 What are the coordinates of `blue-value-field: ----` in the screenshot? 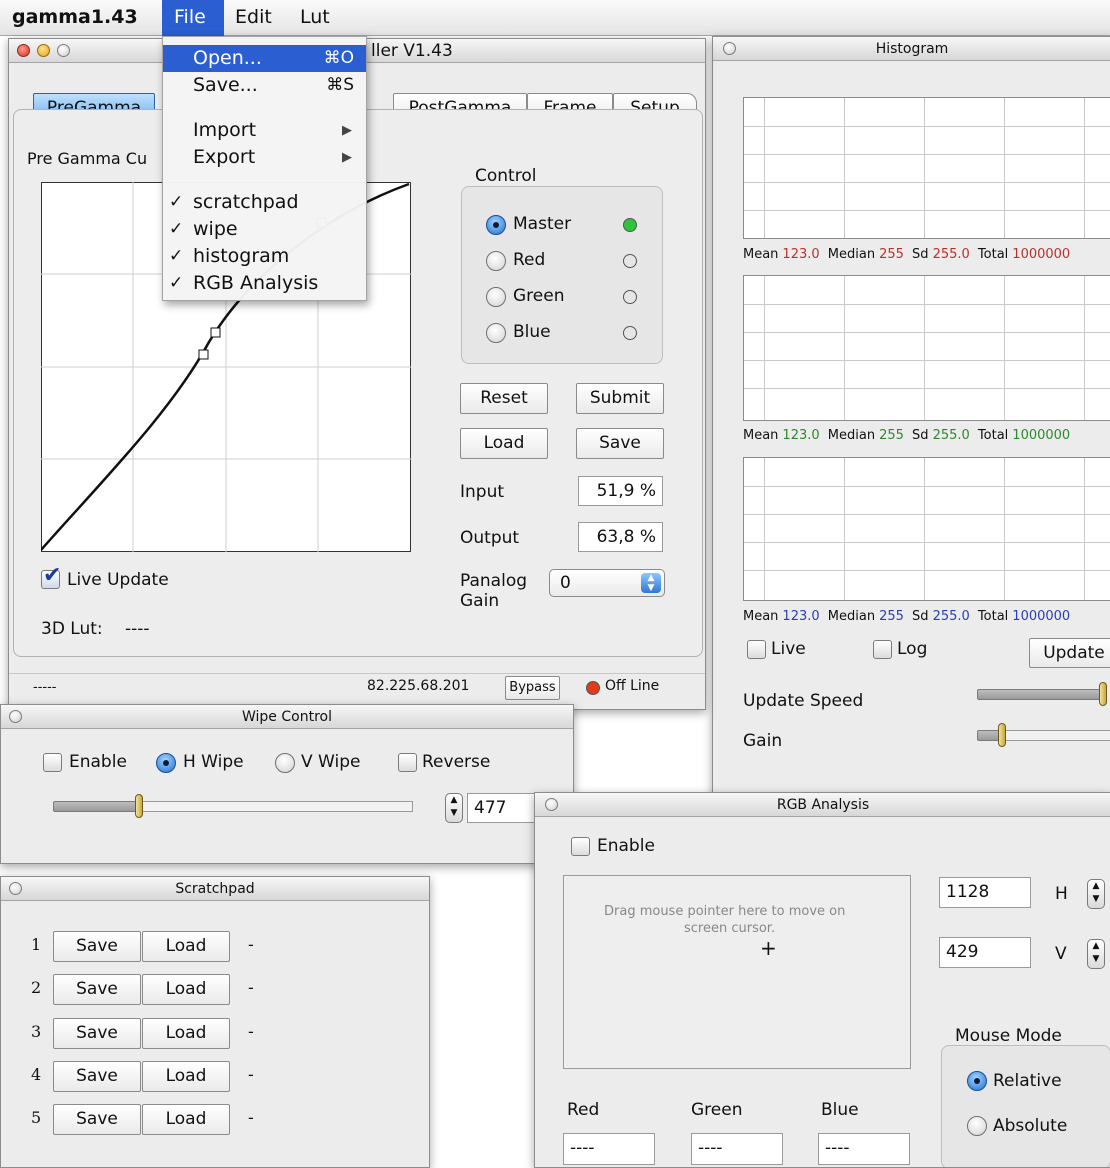 It's located at (864, 1149).